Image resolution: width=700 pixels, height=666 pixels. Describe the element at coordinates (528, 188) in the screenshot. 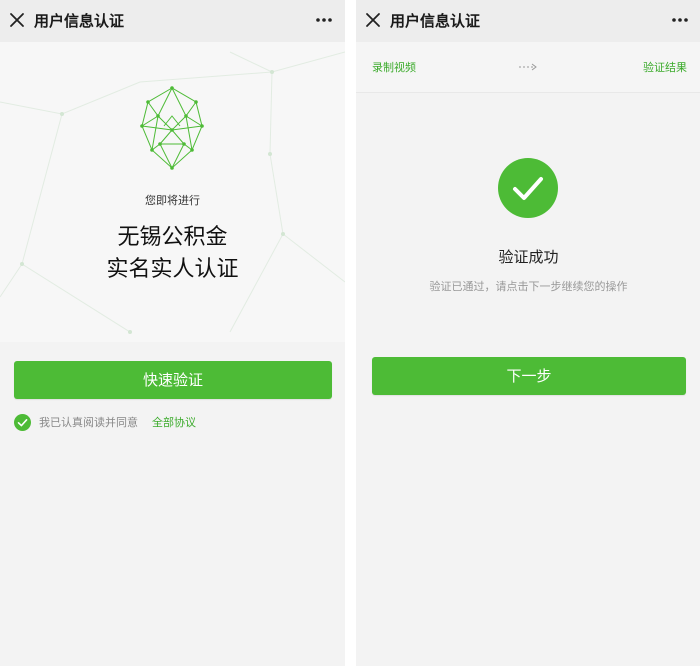

I see `success-check-icon` at that location.